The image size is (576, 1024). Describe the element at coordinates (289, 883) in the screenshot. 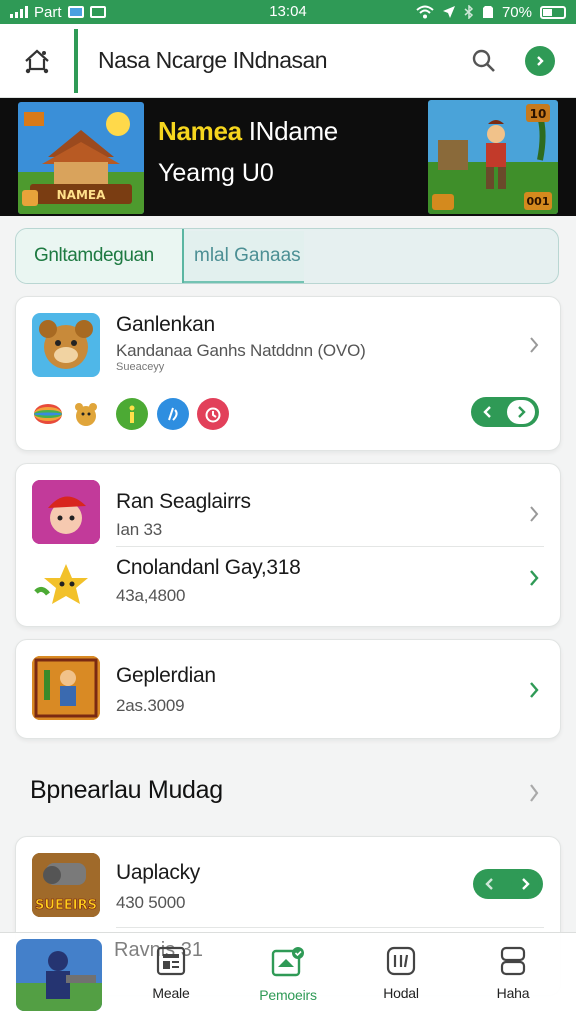

I see `list-item: SUEEIRS Uaplacky 430 5000` at that location.